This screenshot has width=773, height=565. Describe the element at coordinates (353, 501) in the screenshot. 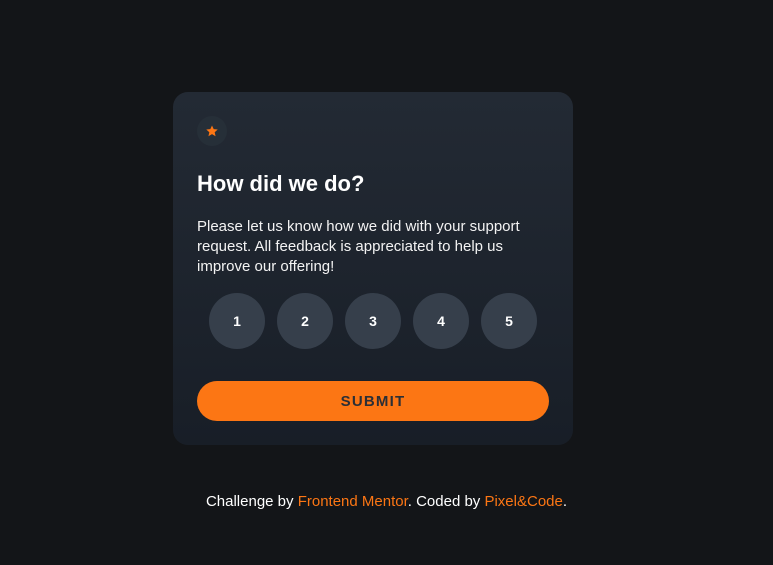

I see `frontend-mentor-link: Frontend Mentor` at that location.